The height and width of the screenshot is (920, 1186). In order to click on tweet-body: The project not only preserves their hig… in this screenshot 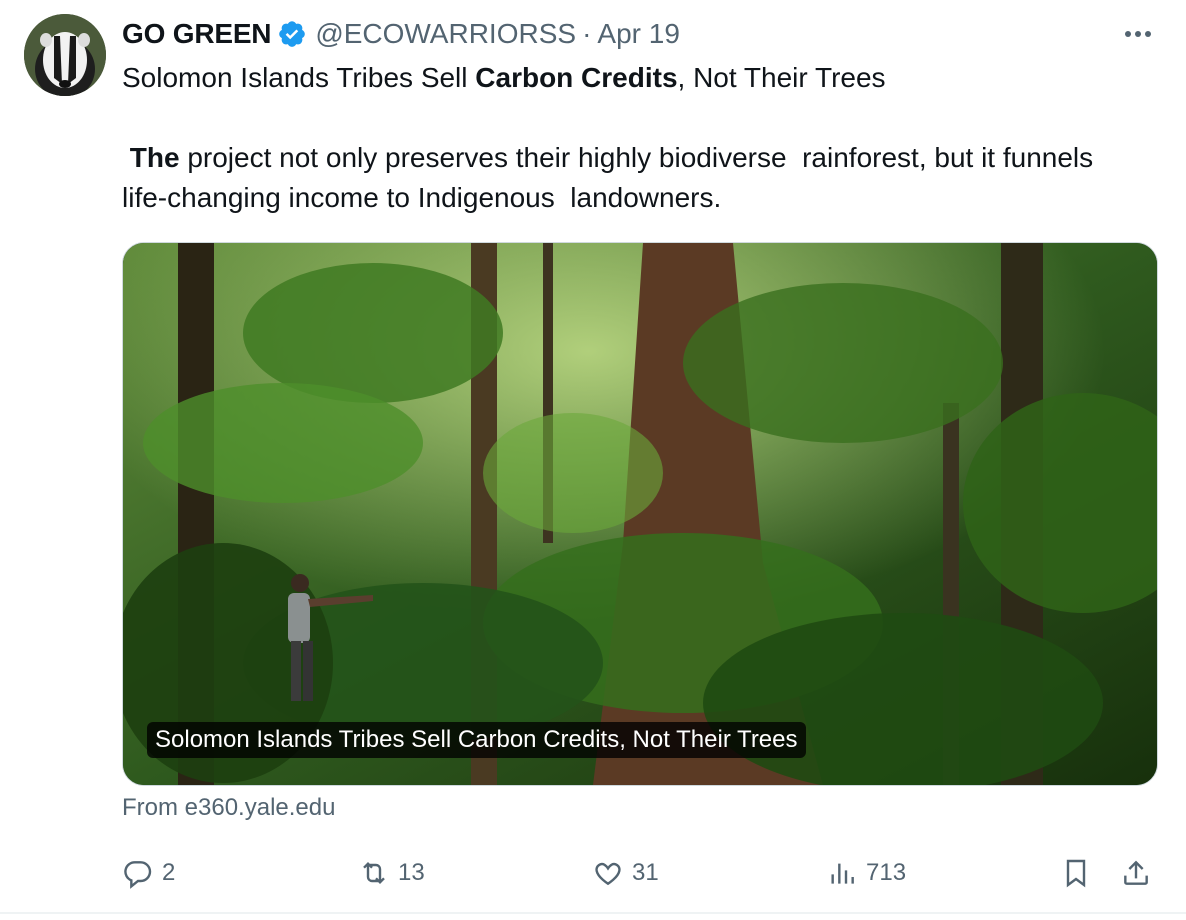, I will do `click(622, 178)`.